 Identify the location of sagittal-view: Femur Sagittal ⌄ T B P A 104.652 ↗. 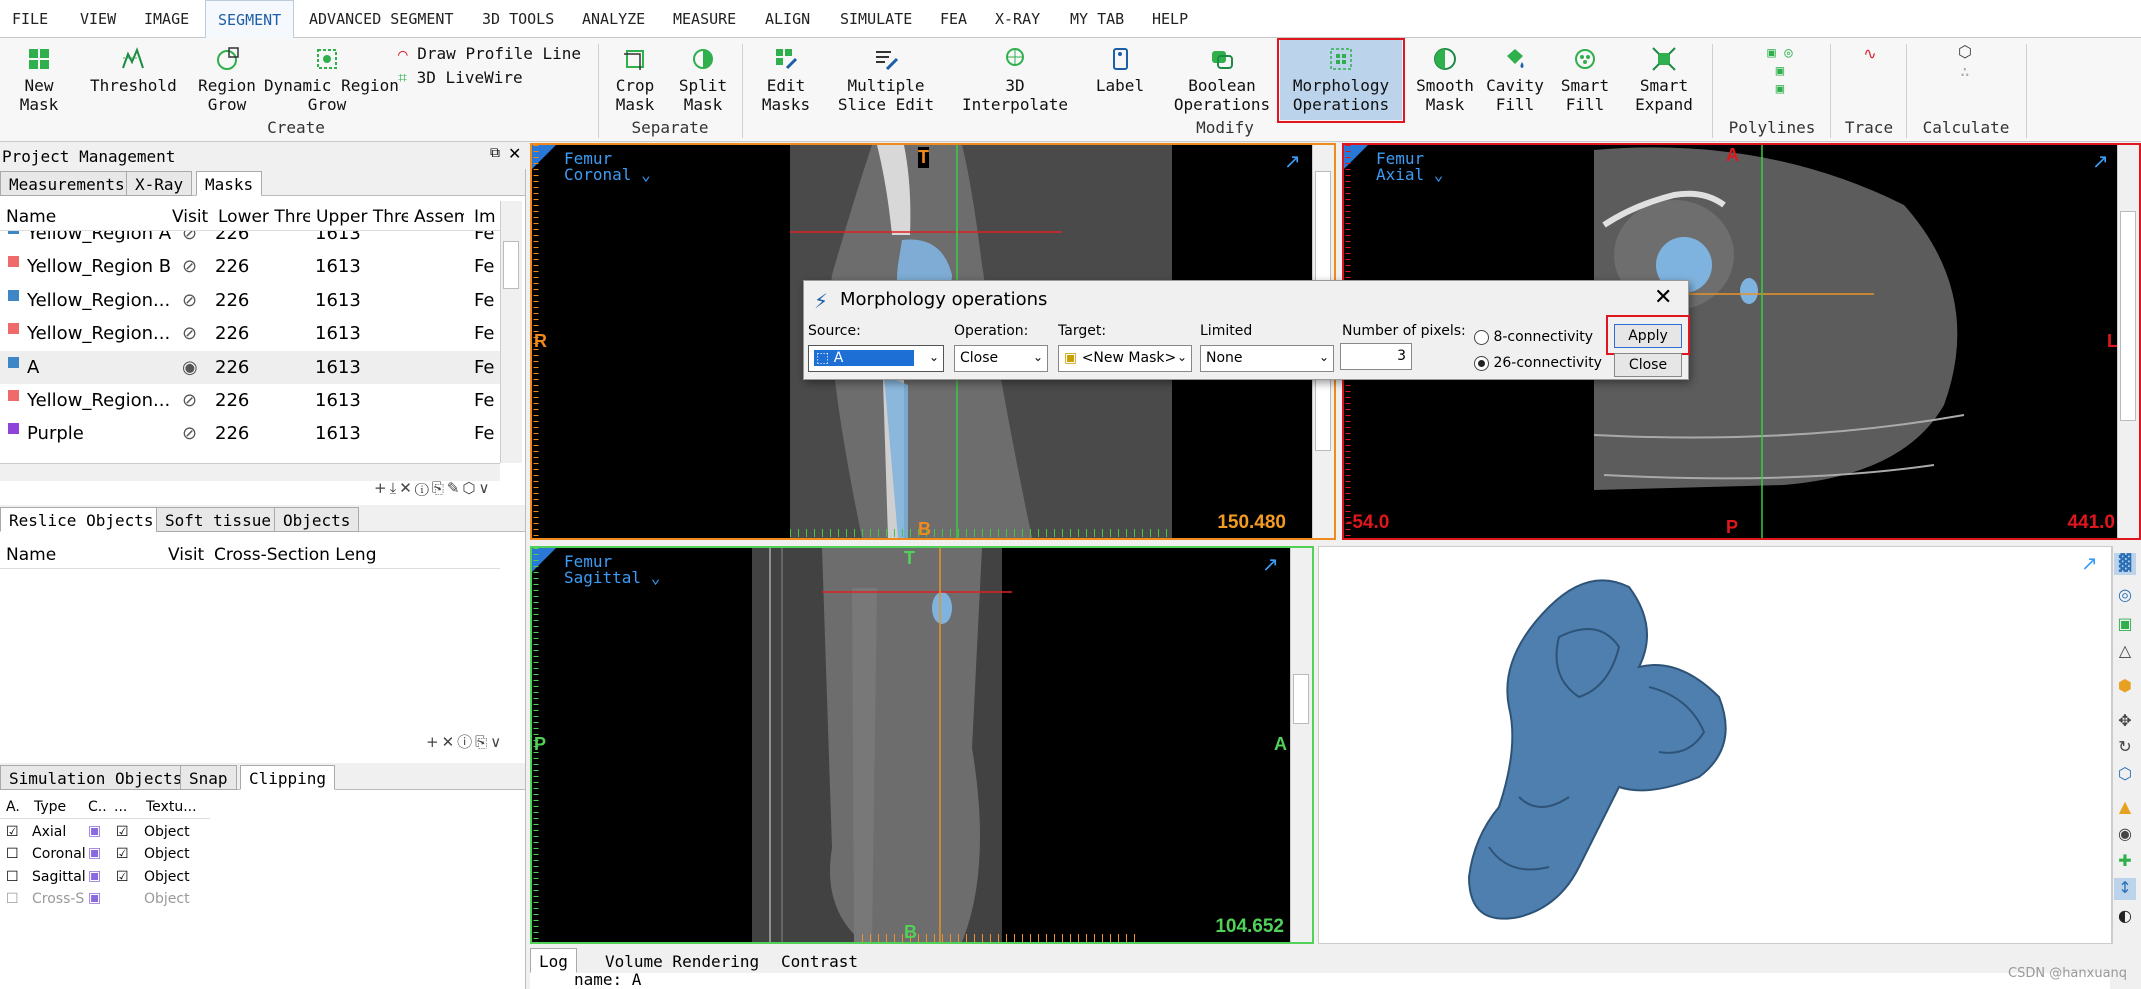
(922, 745).